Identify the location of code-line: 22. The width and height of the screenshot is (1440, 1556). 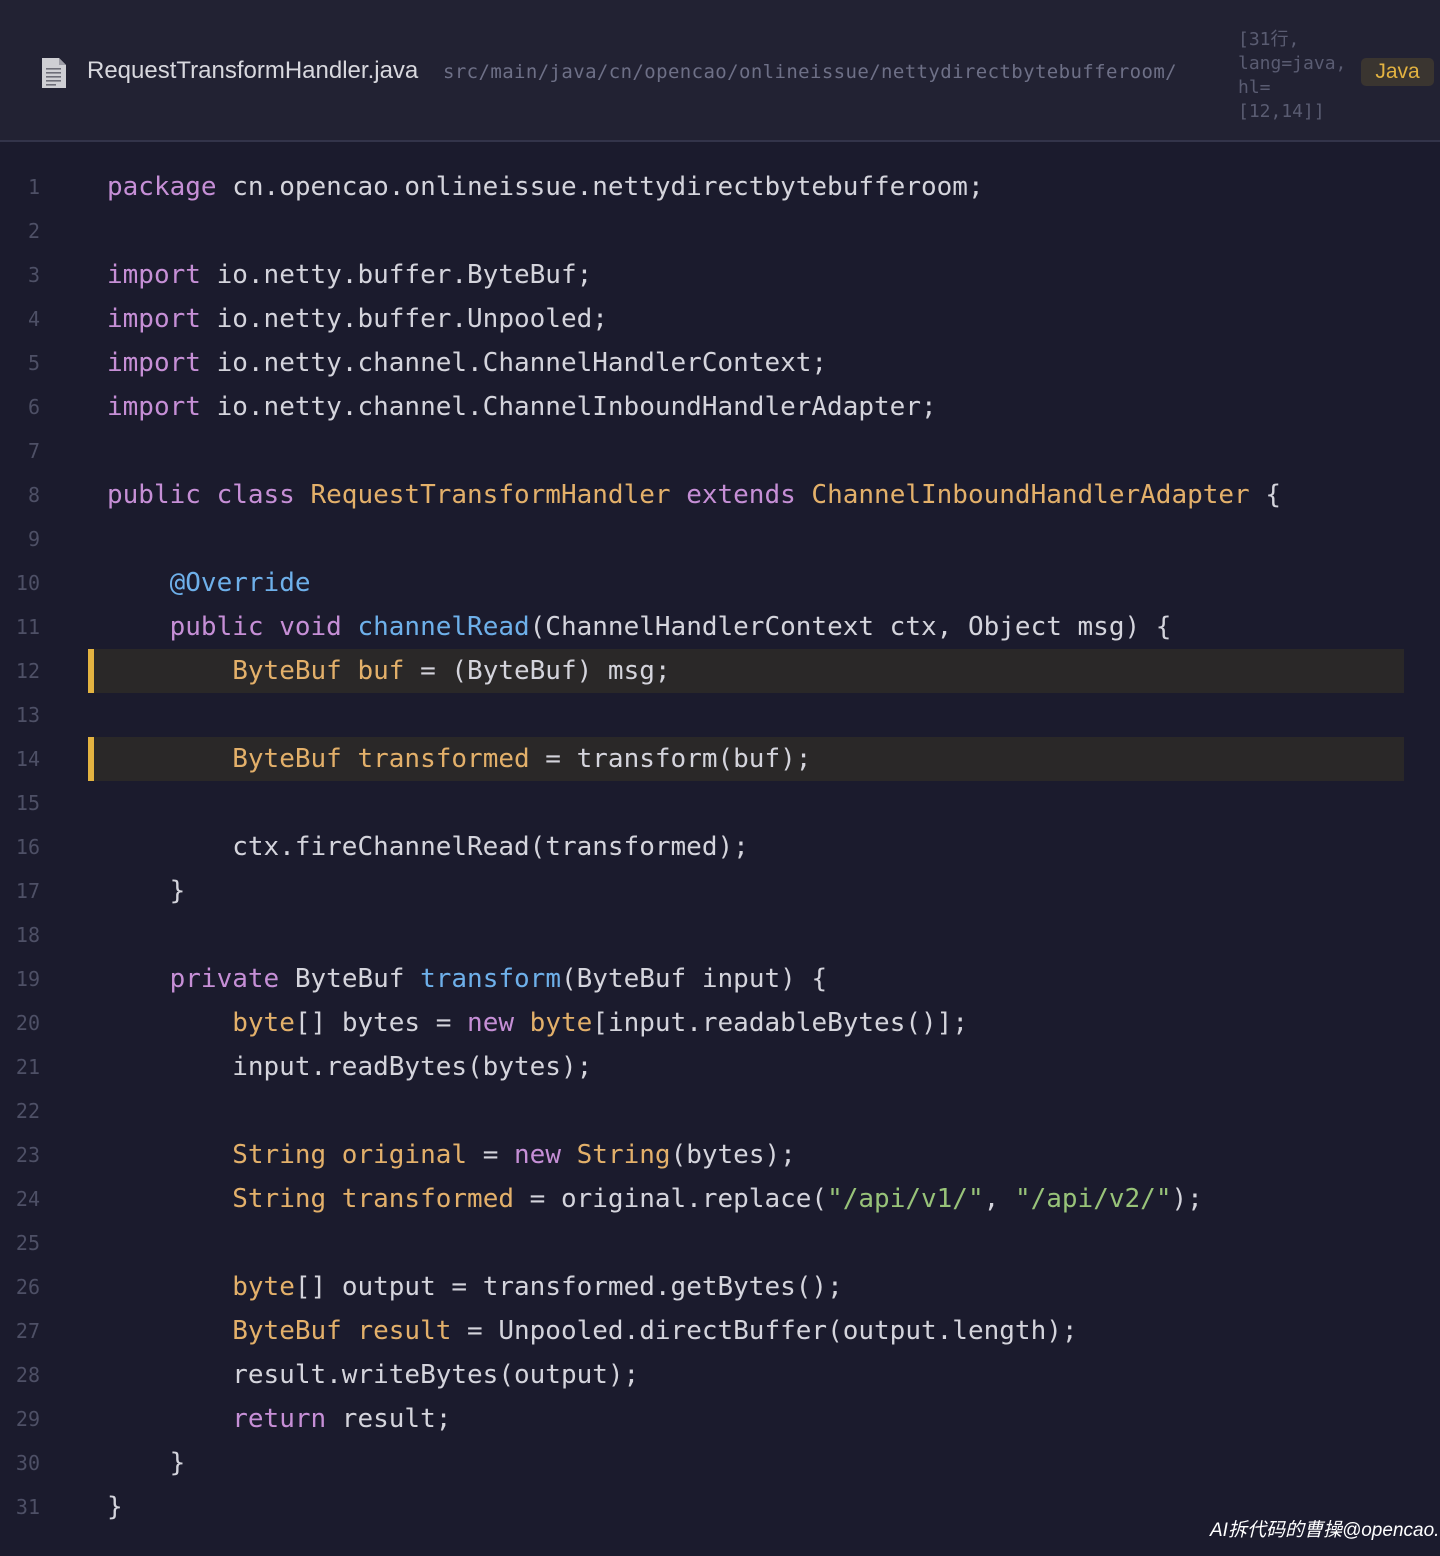
(720, 1111).